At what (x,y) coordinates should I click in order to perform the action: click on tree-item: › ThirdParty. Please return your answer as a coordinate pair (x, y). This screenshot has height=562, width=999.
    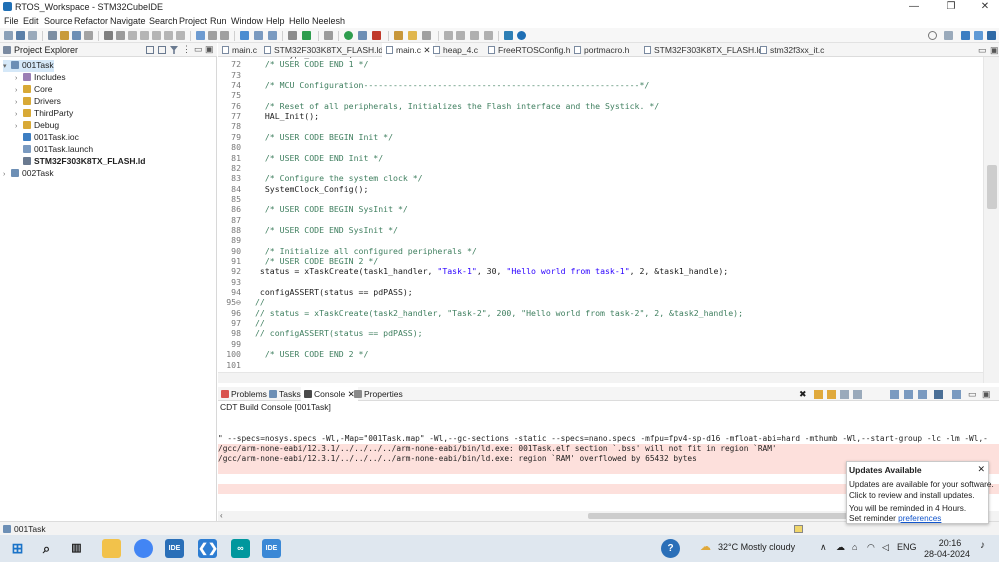
    Looking at the image, I should click on (44, 114).